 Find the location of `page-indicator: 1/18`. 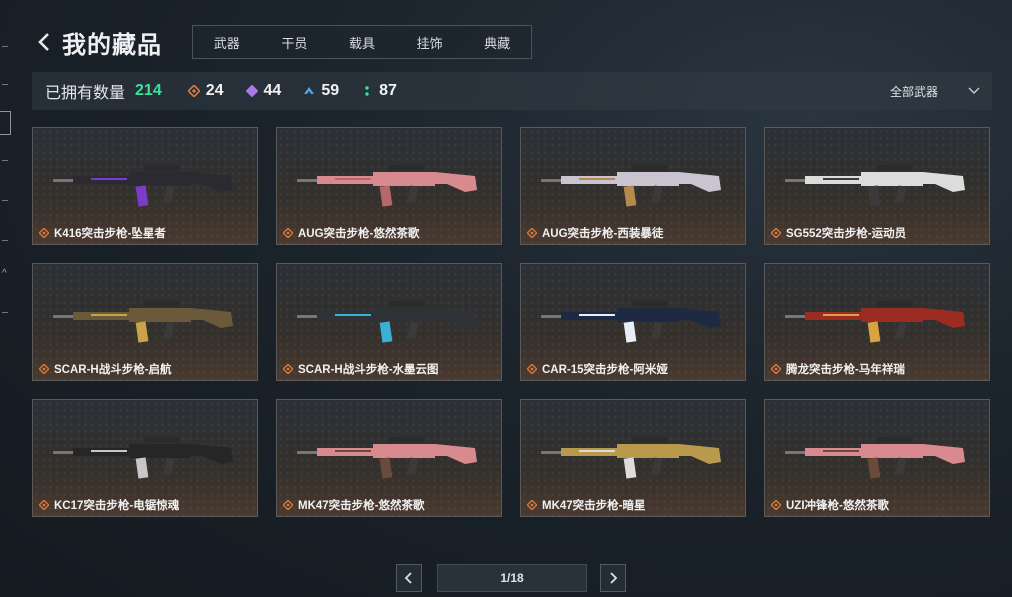

page-indicator: 1/18 is located at coordinates (512, 578).